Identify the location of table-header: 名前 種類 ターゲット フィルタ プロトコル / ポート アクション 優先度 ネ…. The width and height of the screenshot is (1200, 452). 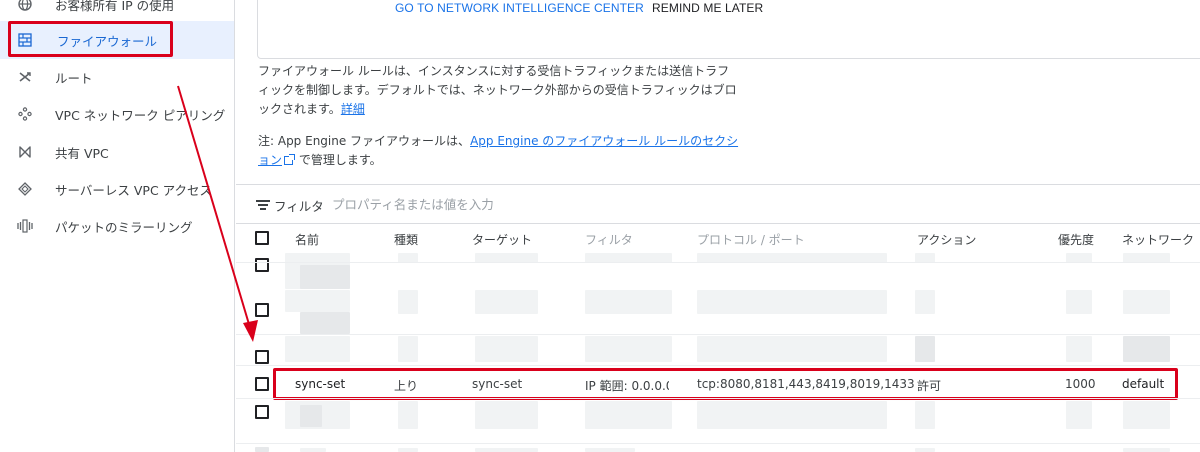
(718, 238).